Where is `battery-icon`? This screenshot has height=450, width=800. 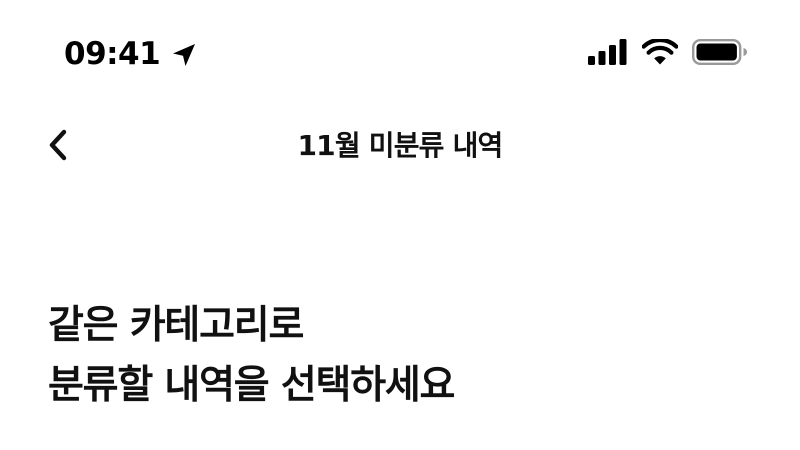
battery-icon is located at coordinates (720, 54).